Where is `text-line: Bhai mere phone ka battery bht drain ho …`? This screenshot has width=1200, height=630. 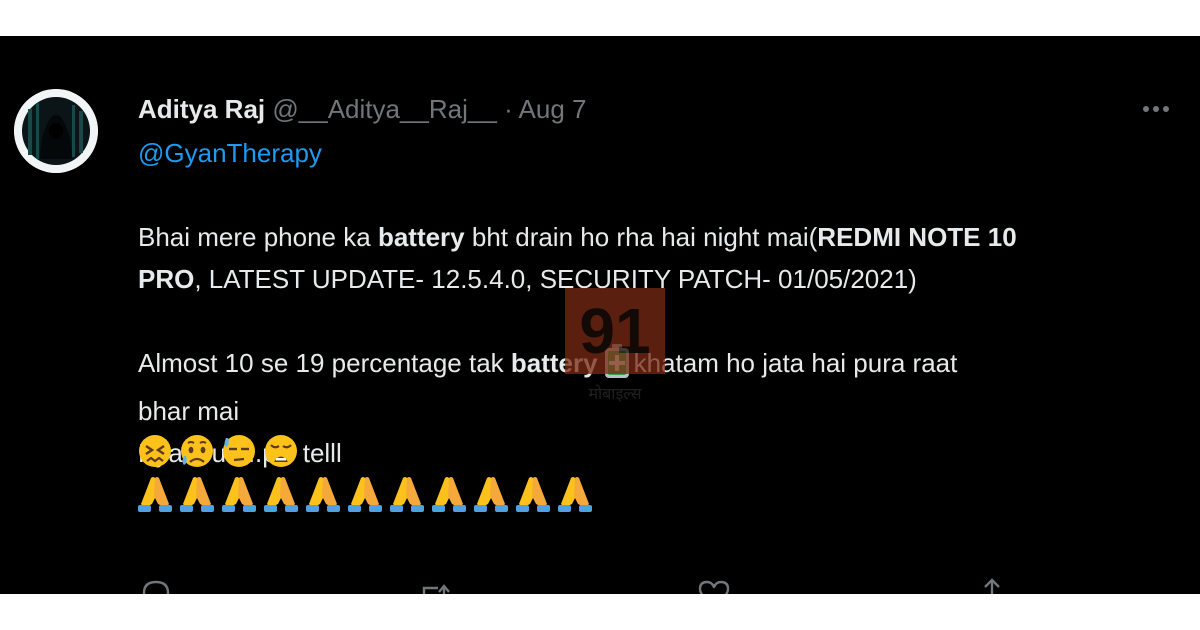
text-line: Bhai mere phone ka battery bht drain ho … is located at coordinates (577, 237).